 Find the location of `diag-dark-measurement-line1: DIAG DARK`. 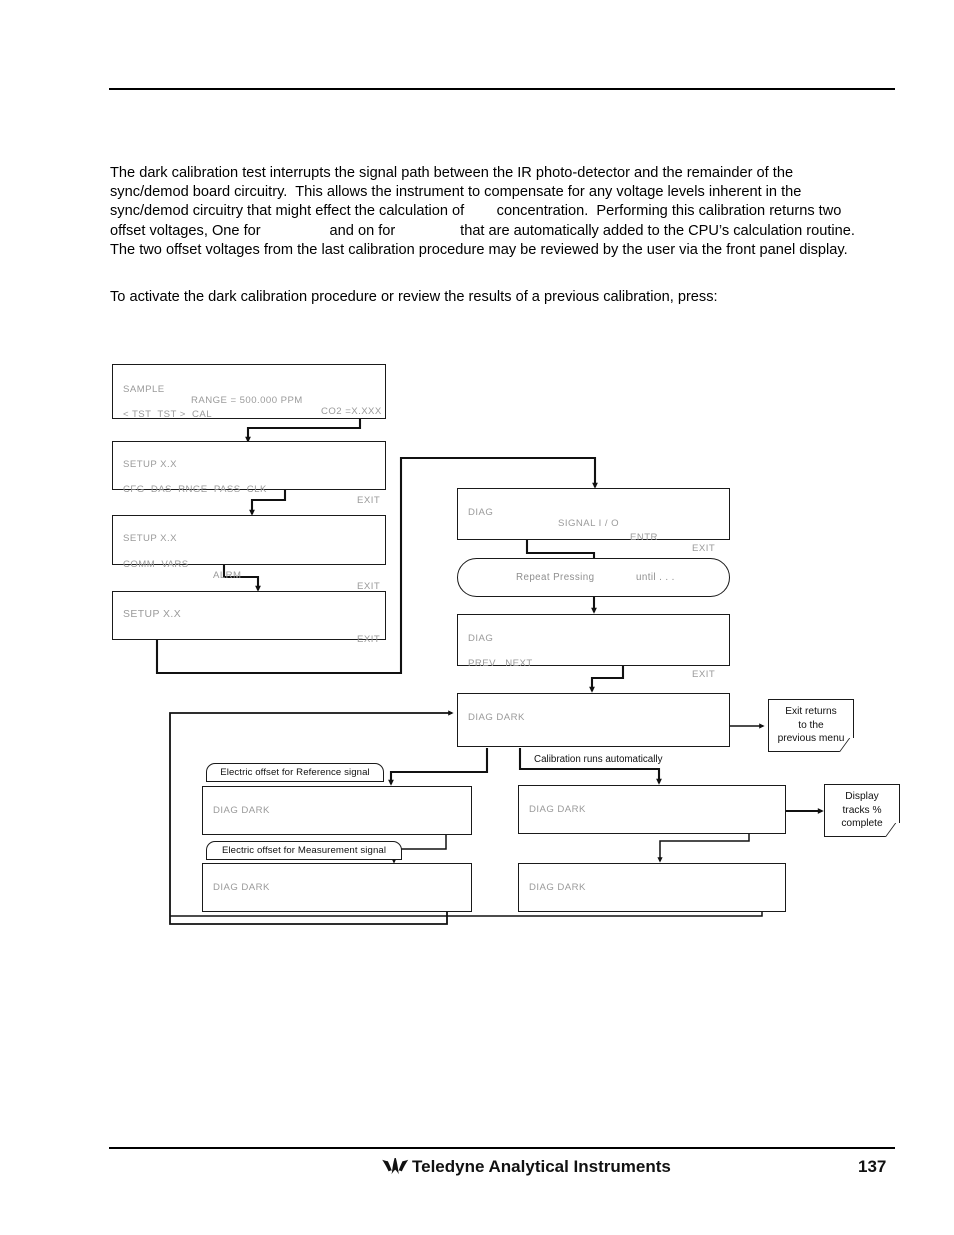

diag-dark-measurement-line1: DIAG DARK is located at coordinates (241, 887).